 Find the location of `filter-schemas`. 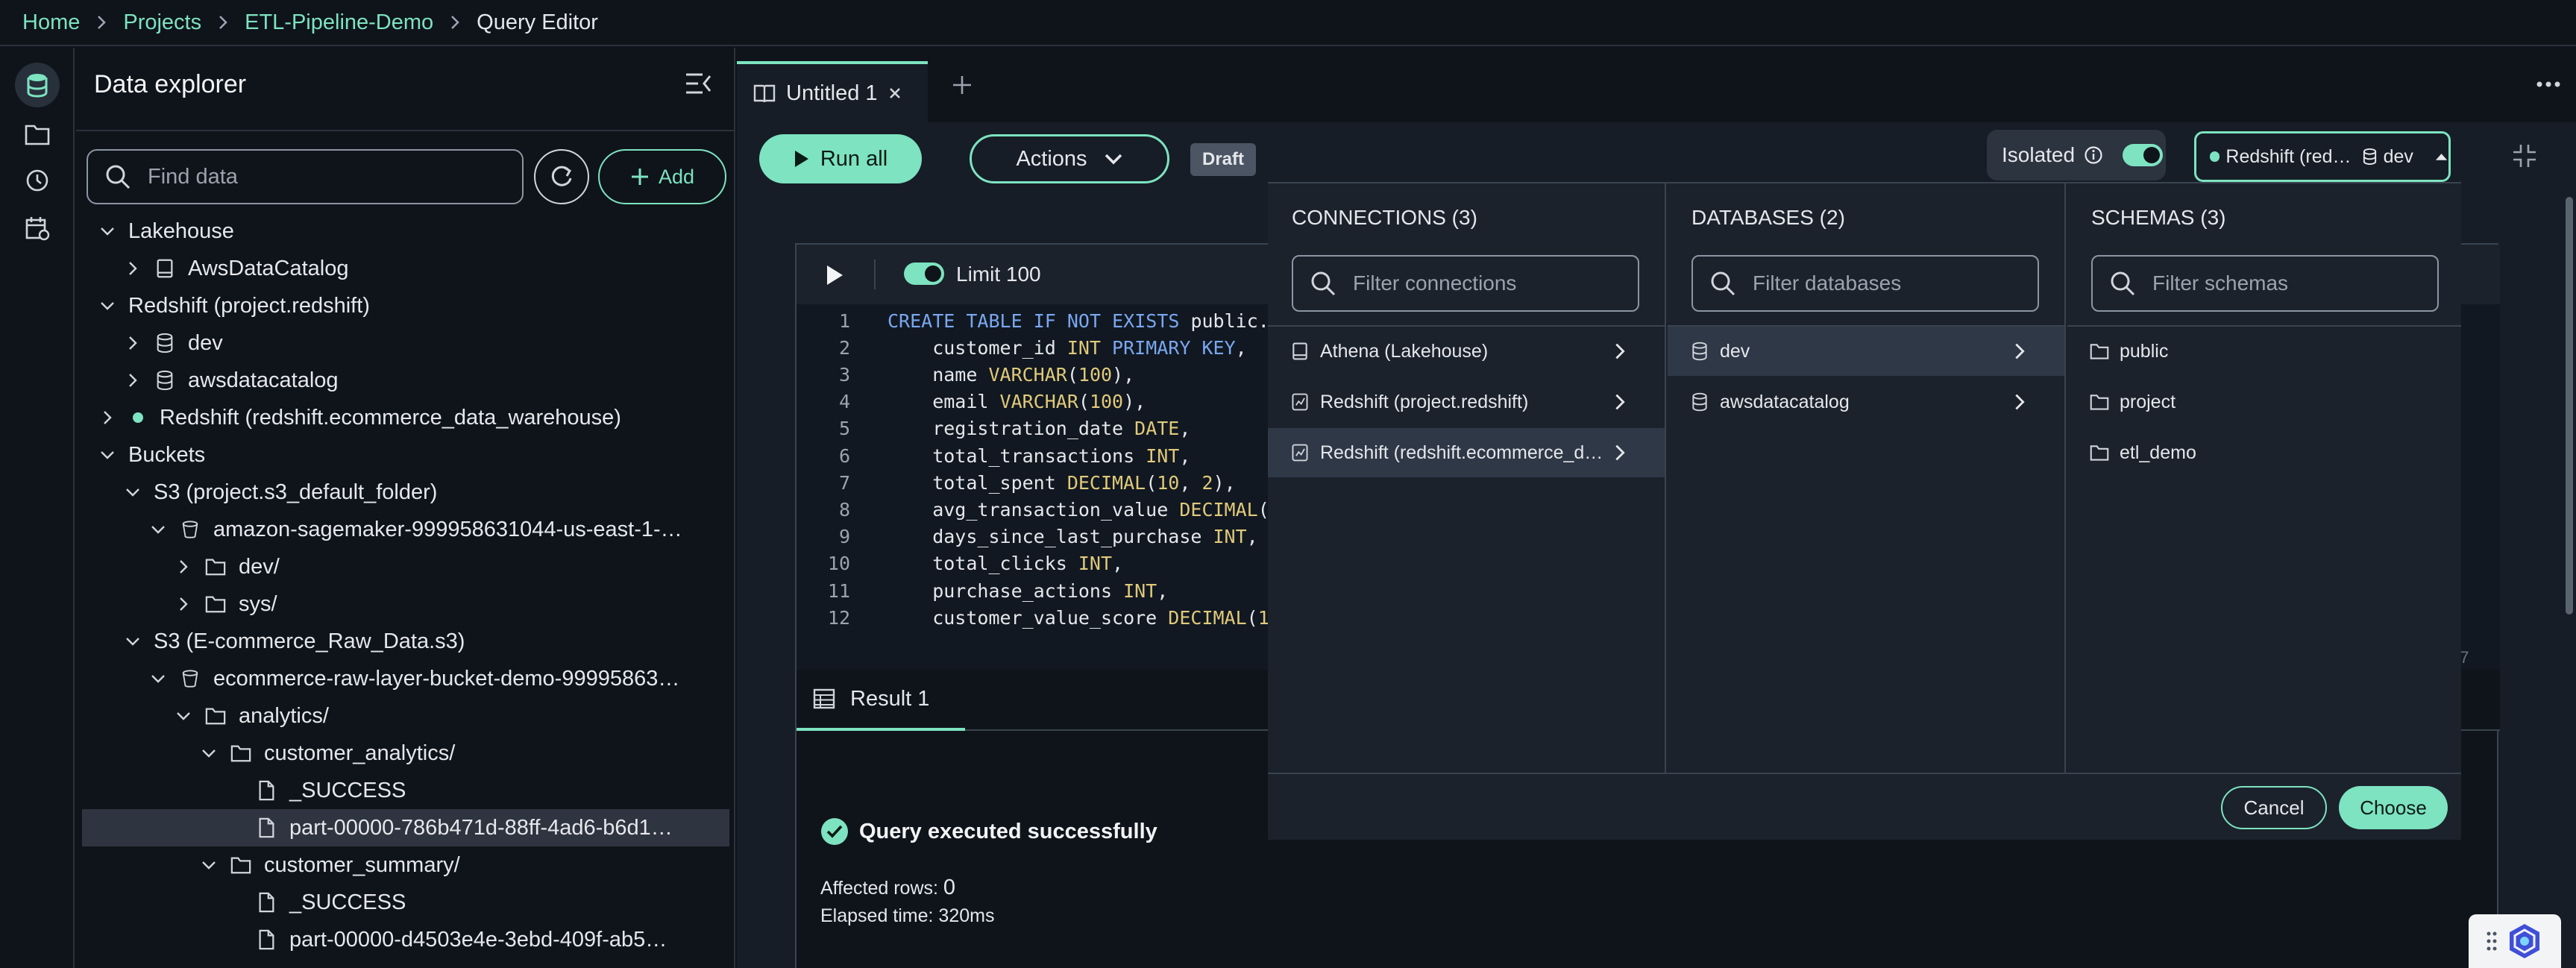

filter-schemas is located at coordinates (2265, 283).